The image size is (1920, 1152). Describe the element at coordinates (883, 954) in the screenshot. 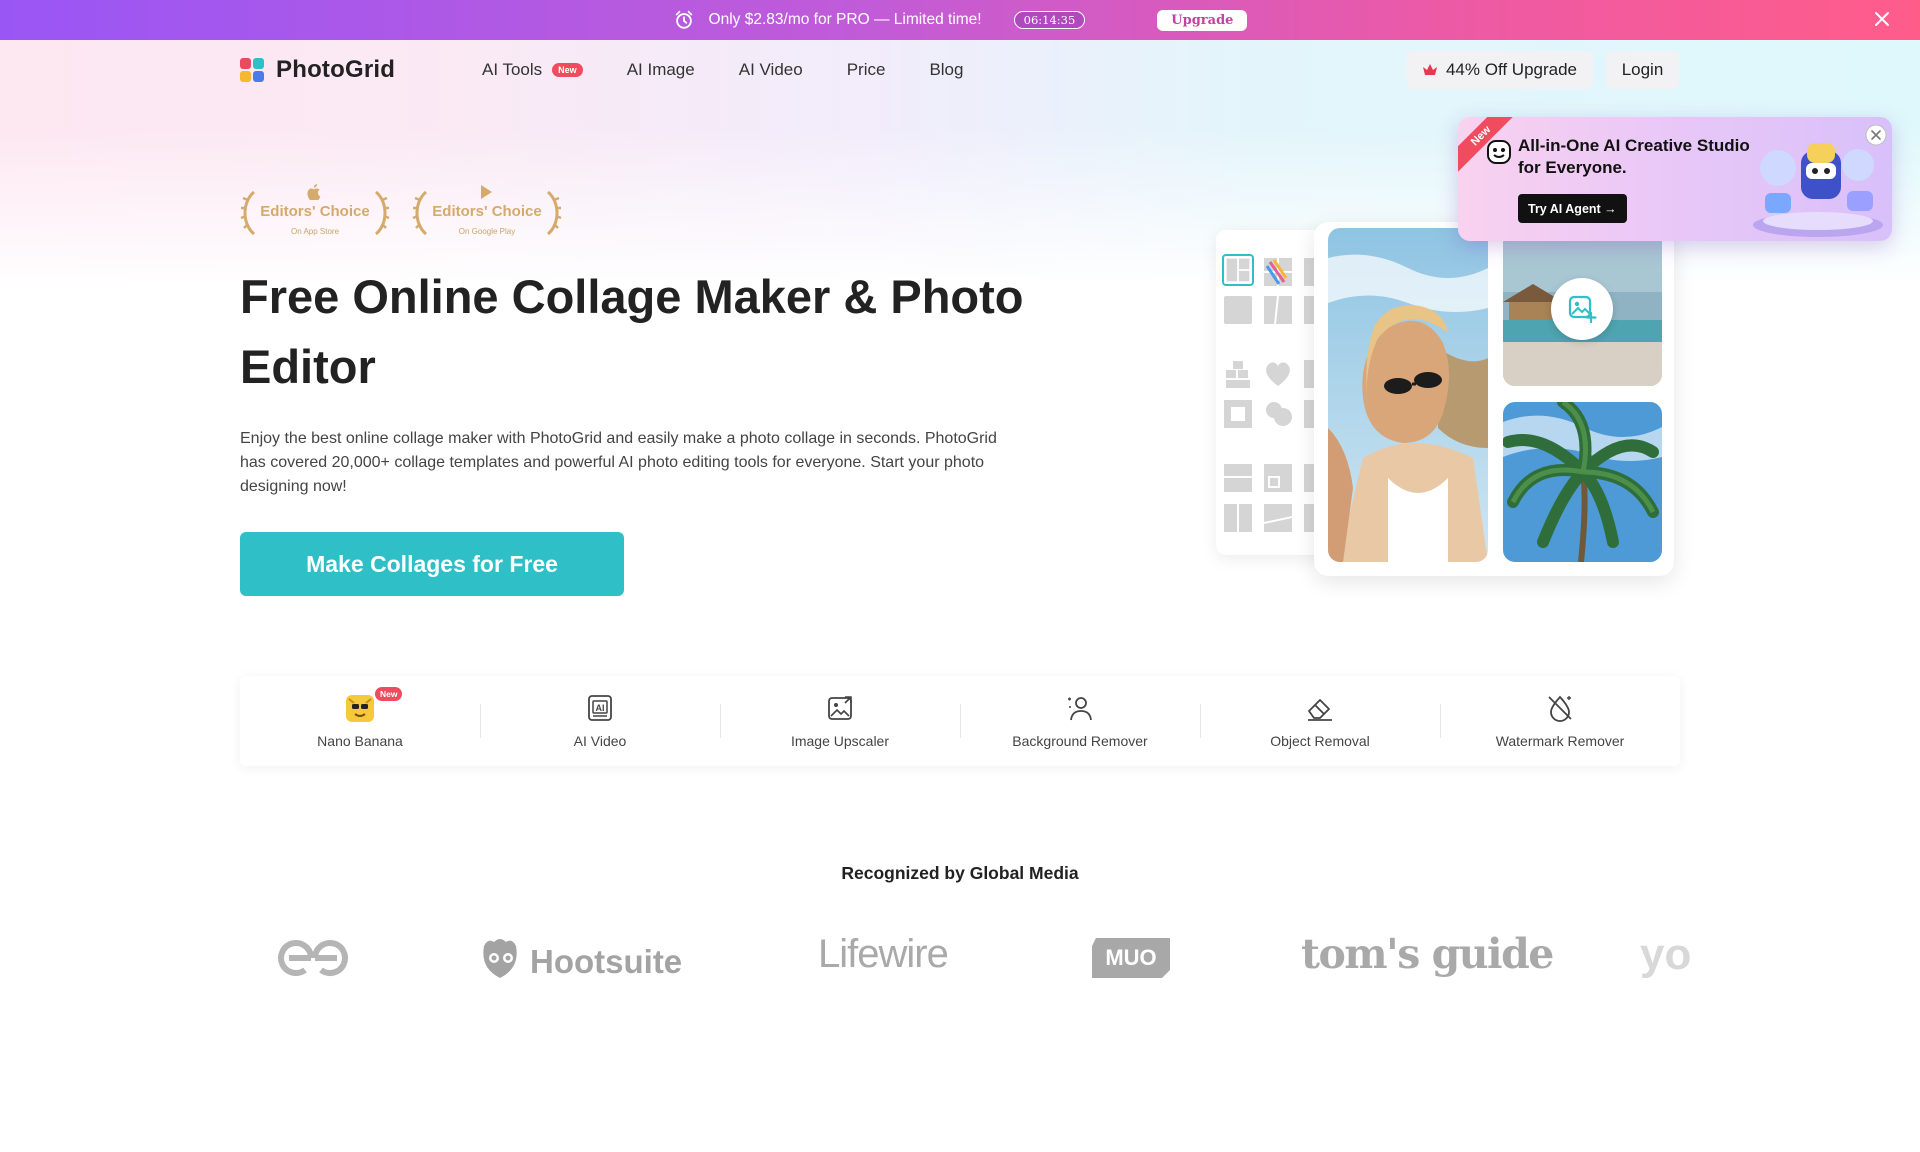

I see `lifewire-logo: Lifewire` at that location.